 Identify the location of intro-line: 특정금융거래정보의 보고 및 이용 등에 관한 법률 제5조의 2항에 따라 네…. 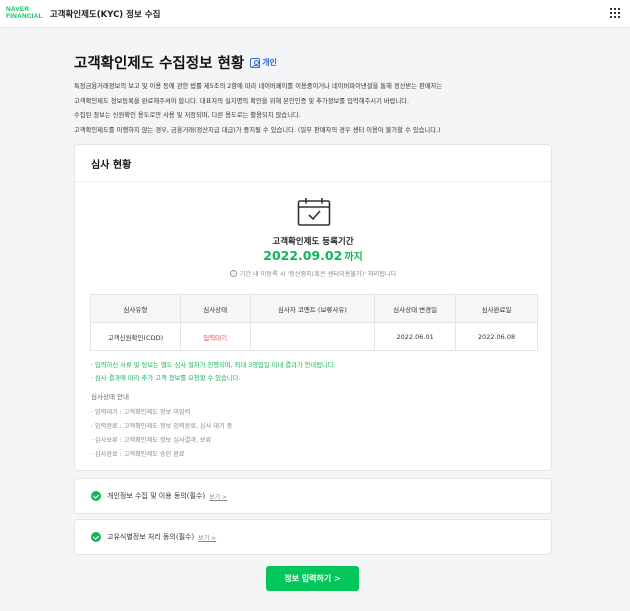
(258, 86).